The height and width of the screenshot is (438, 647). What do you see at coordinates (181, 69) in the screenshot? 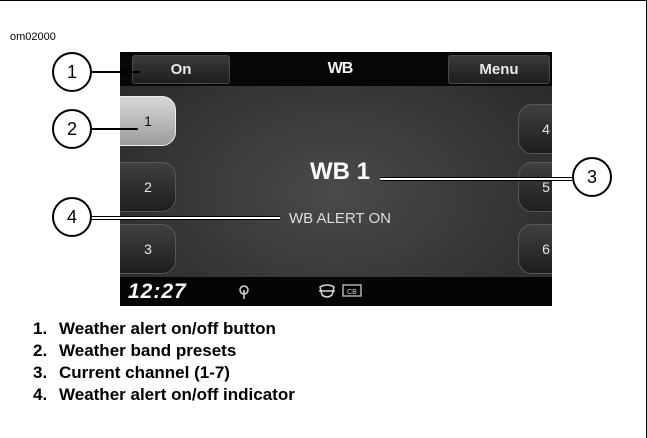
I see `on-button: On` at bounding box center [181, 69].